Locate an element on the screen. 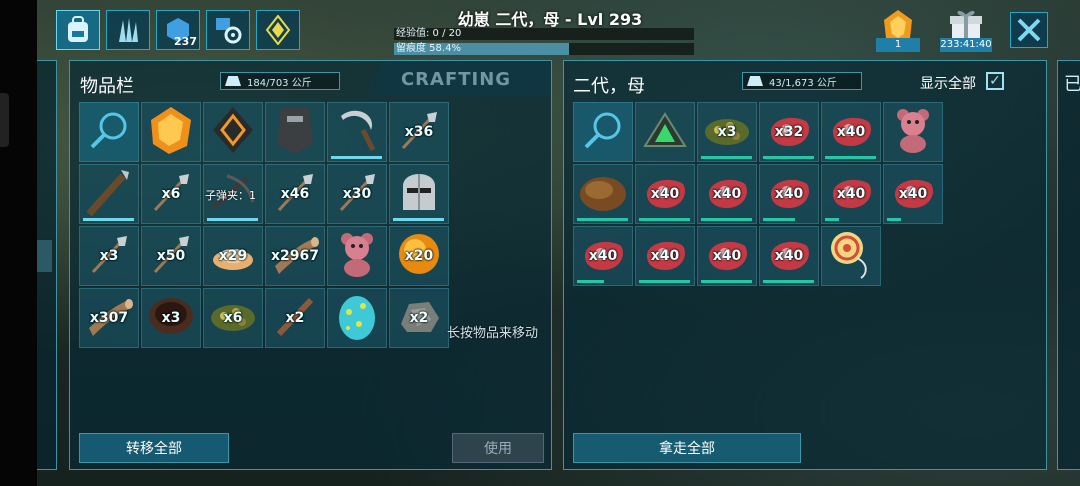 The image size is (1080, 486). tek-crystal-icon is located at coordinates (278, 30).